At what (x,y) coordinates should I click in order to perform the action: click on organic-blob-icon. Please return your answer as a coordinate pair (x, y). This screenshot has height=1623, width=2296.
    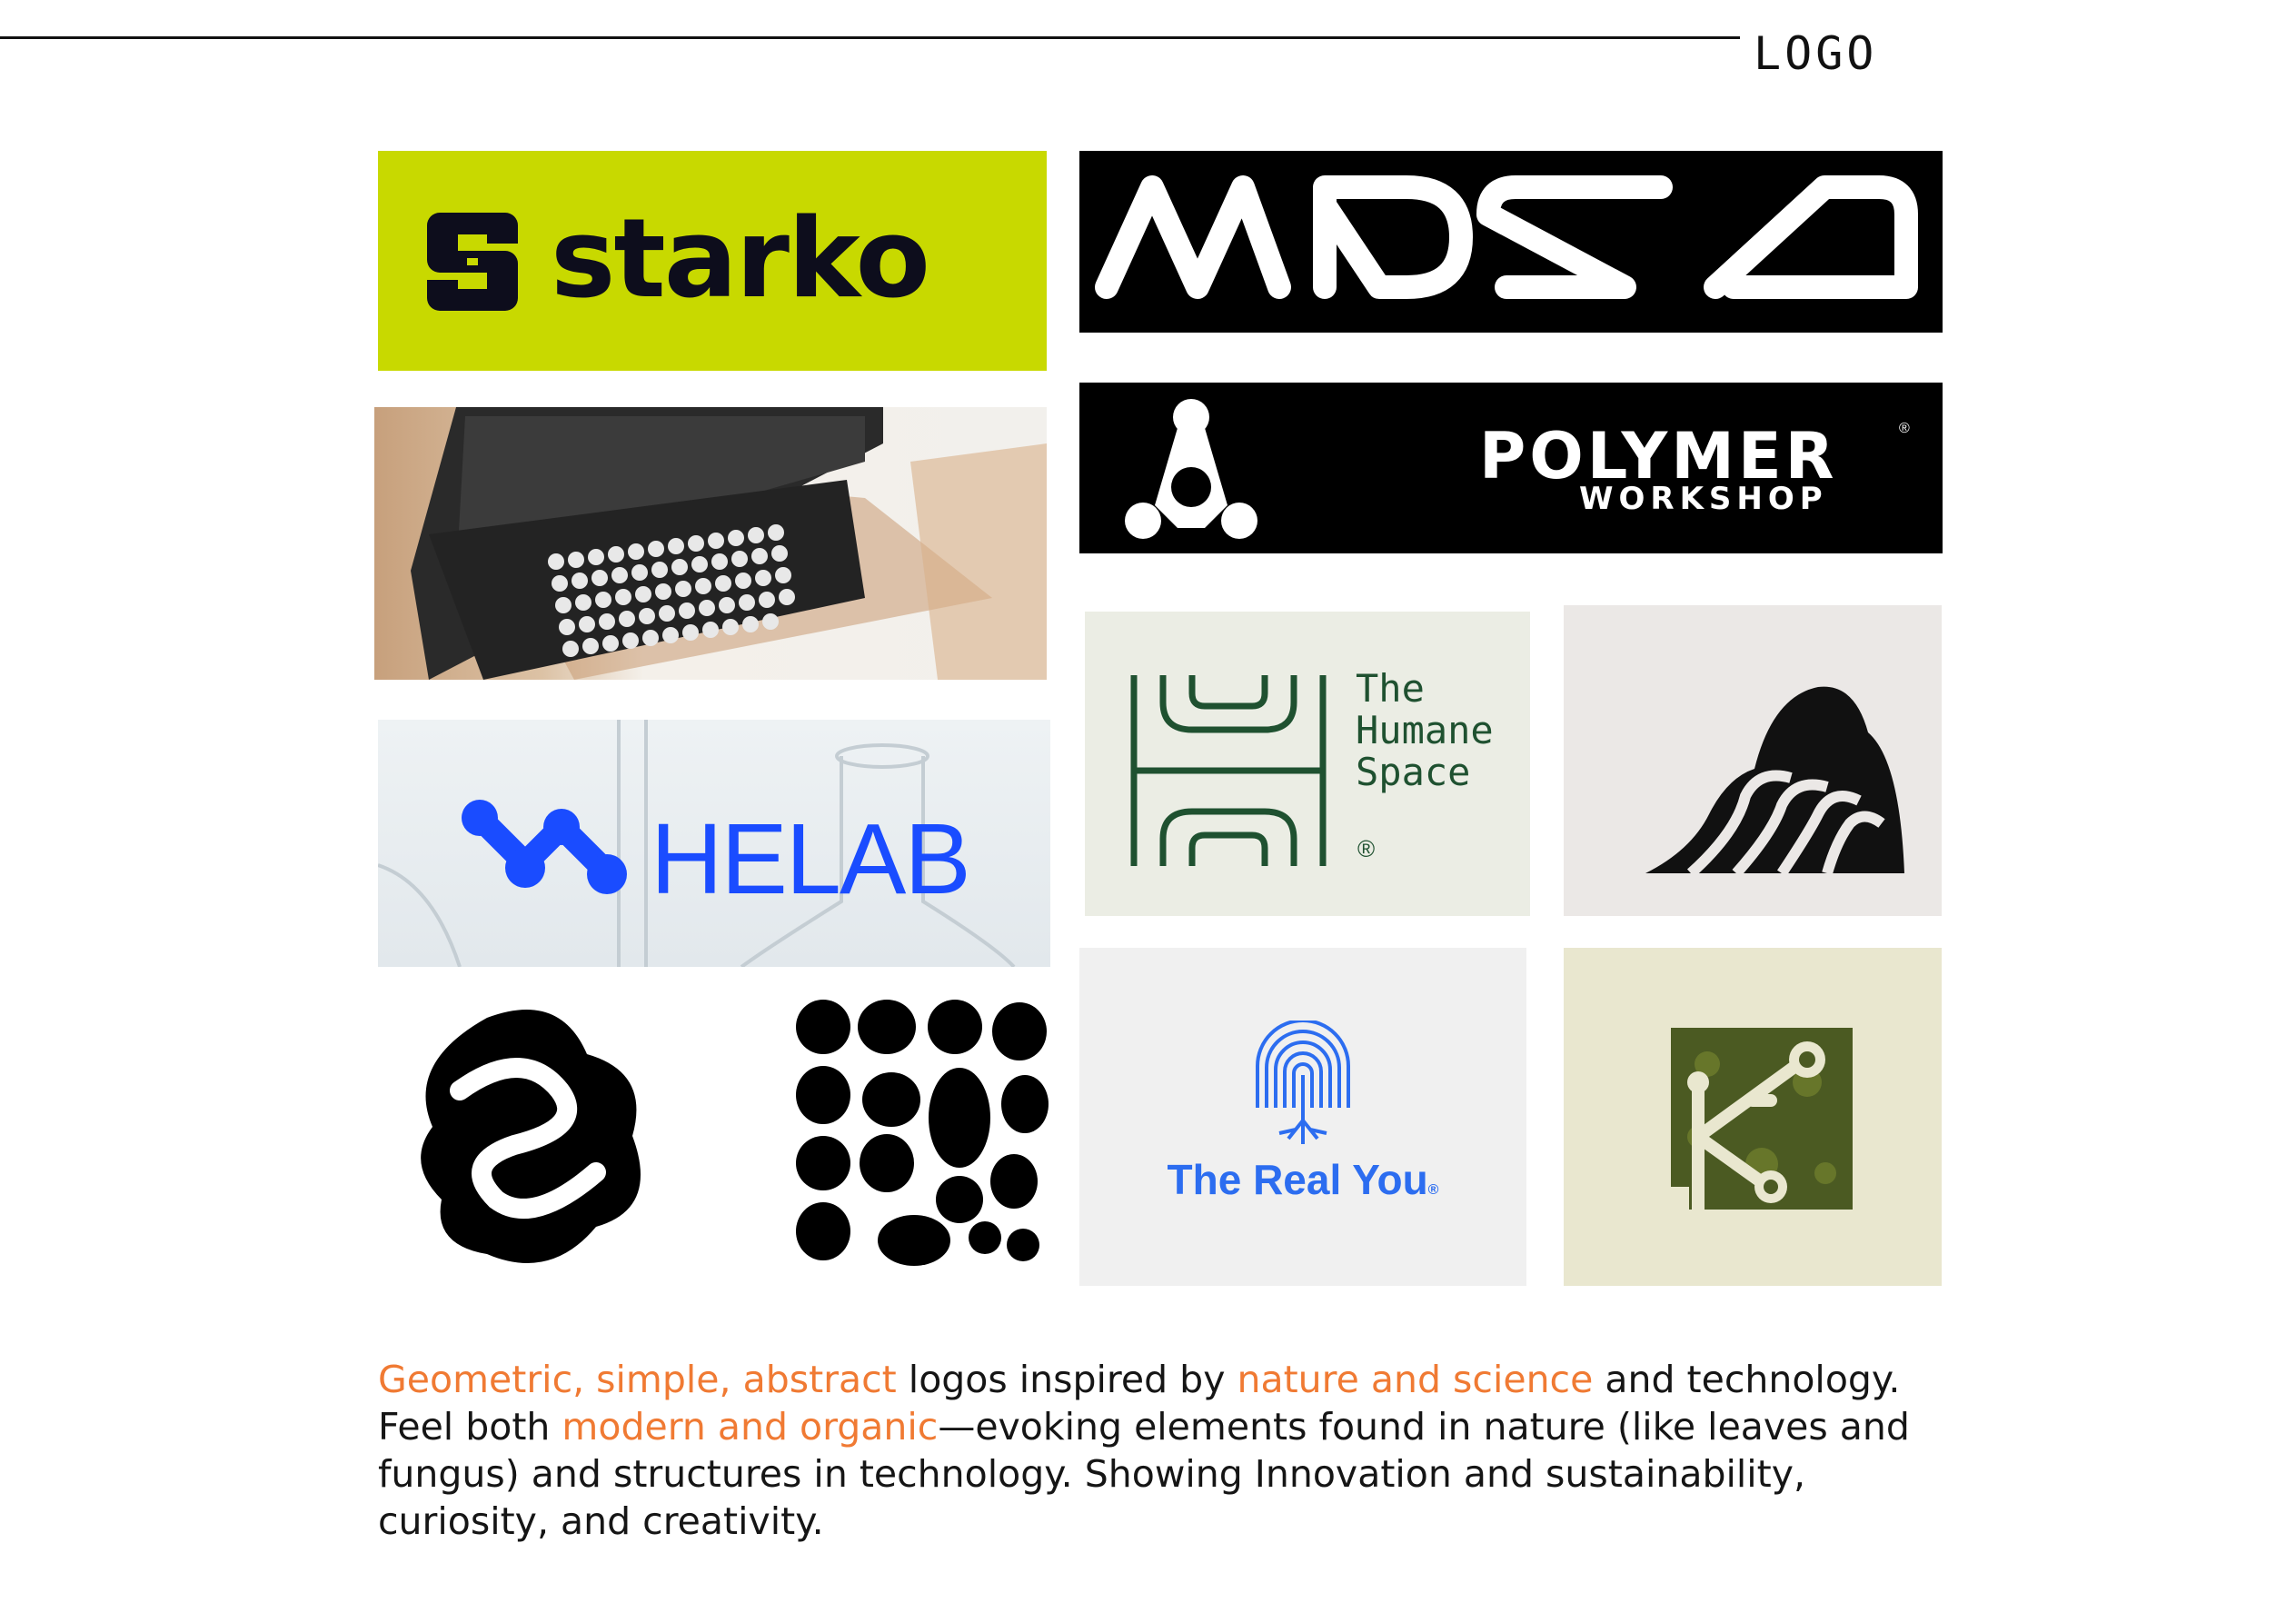
    Looking at the image, I should click on (735, 1133).